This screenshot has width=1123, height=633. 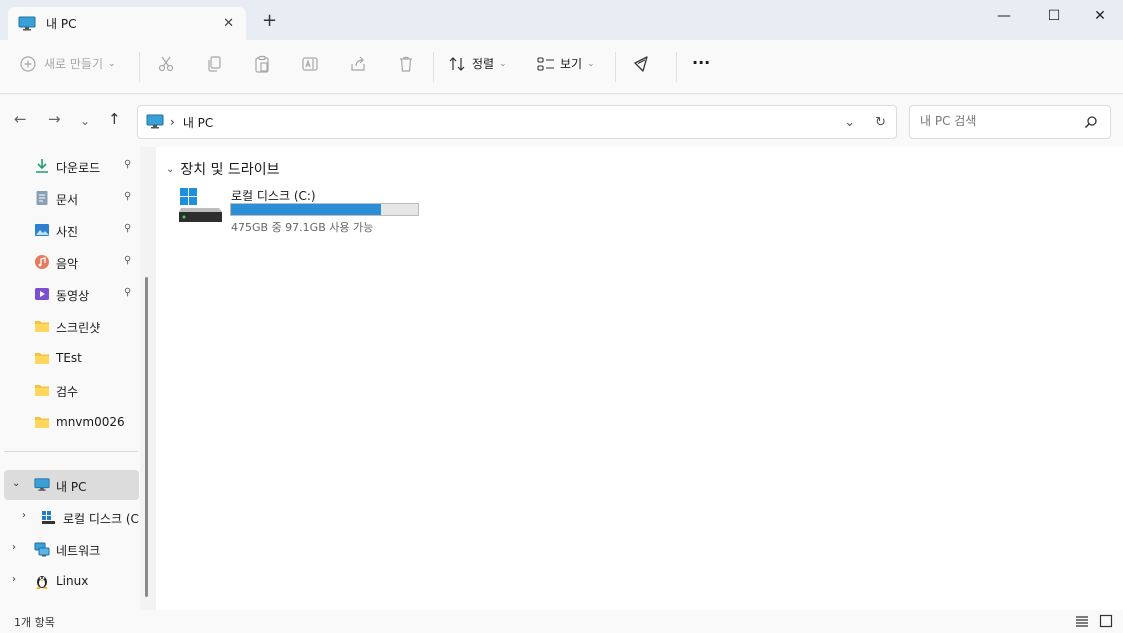 I want to click on sidebar-item-this-pc: ⌄ 내 PC, so click(x=71, y=485).